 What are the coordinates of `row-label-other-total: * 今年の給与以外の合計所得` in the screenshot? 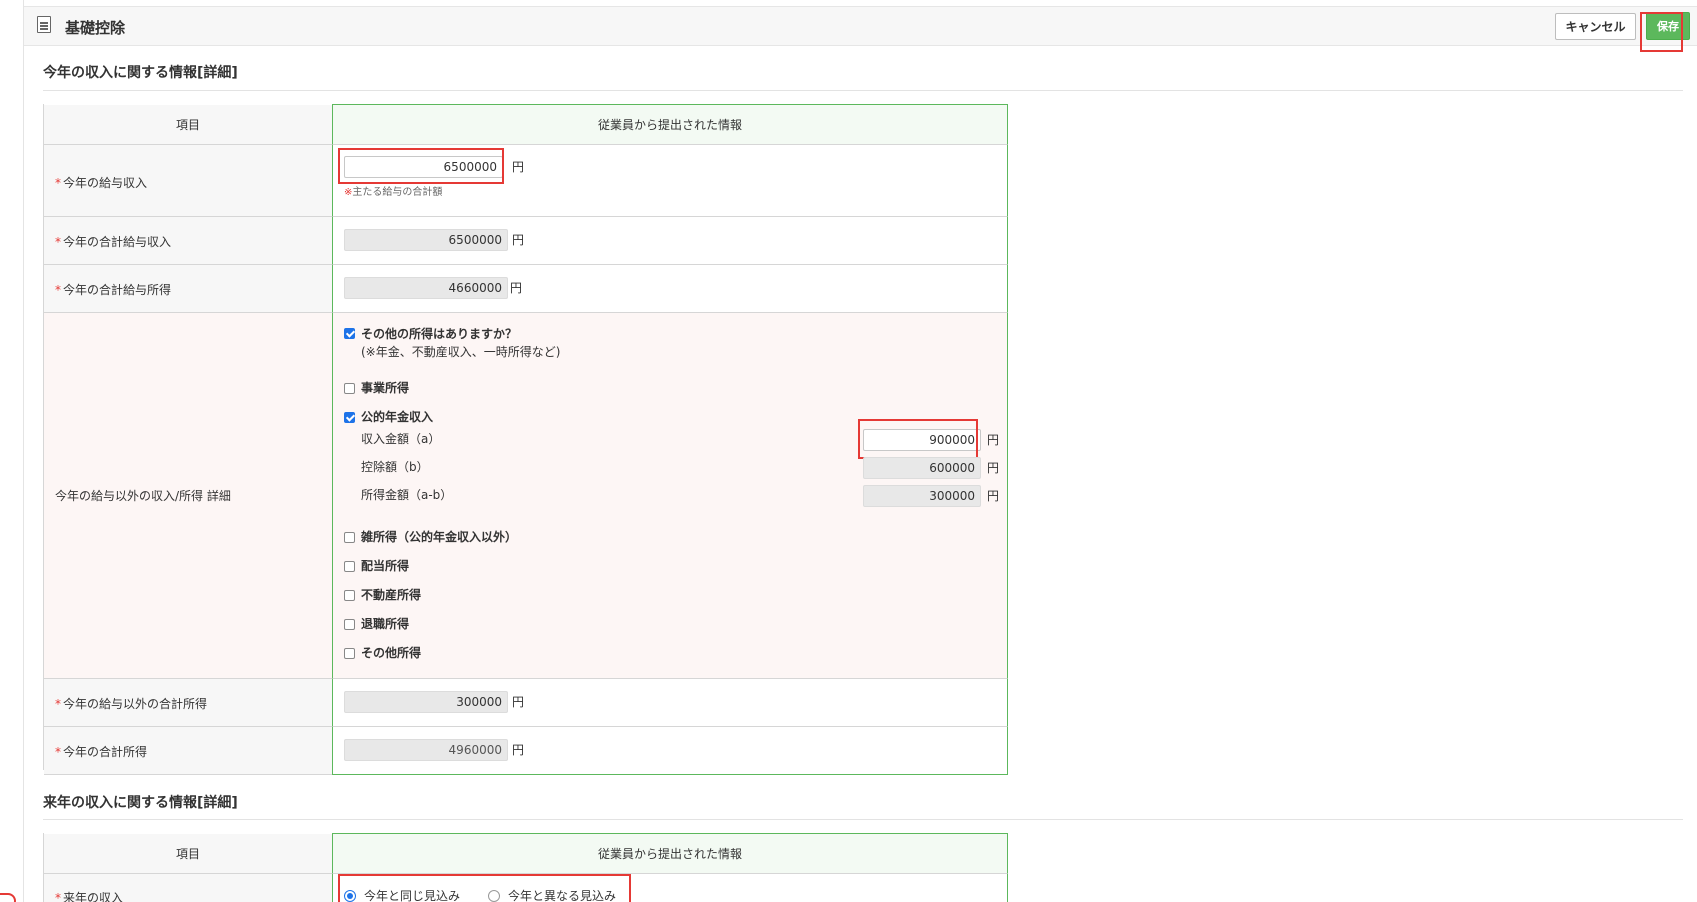 It's located at (188, 703).